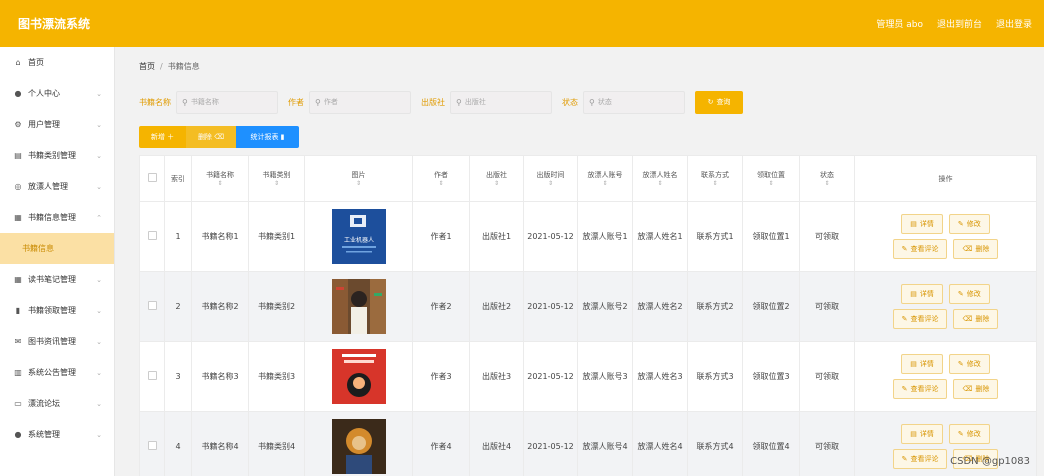  I want to click on author-input: ⚲ 作者, so click(360, 102).